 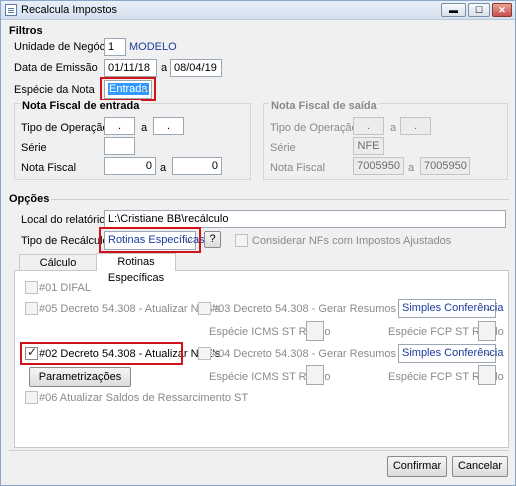 What do you see at coordinates (11, 10) in the screenshot?
I see `app-icon` at bounding box center [11, 10].